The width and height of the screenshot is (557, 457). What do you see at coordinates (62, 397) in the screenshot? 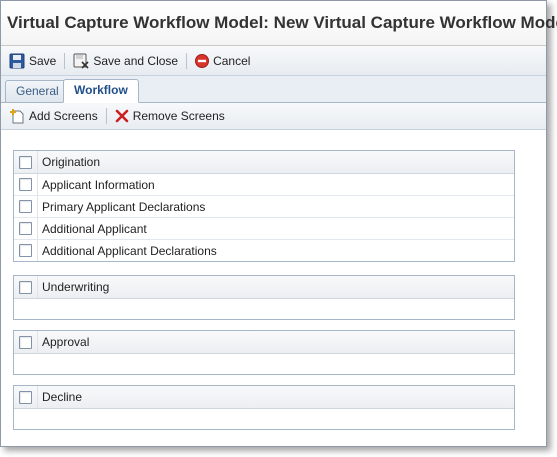
I see `group-name: Decline` at bounding box center [62, 397].